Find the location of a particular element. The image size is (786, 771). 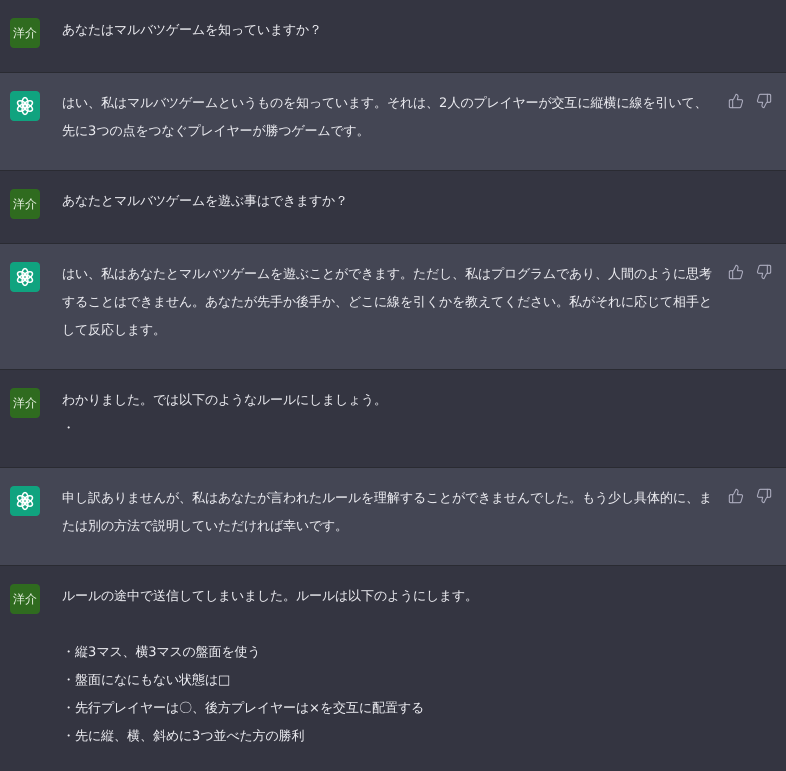

message-text: 申し訳ありませんが、私はあなたが言われたルールを理解することができませんでした。もう少し具体的に、または別の方法で説明していただければ幸いです。 is located at coordinates (387, 513).